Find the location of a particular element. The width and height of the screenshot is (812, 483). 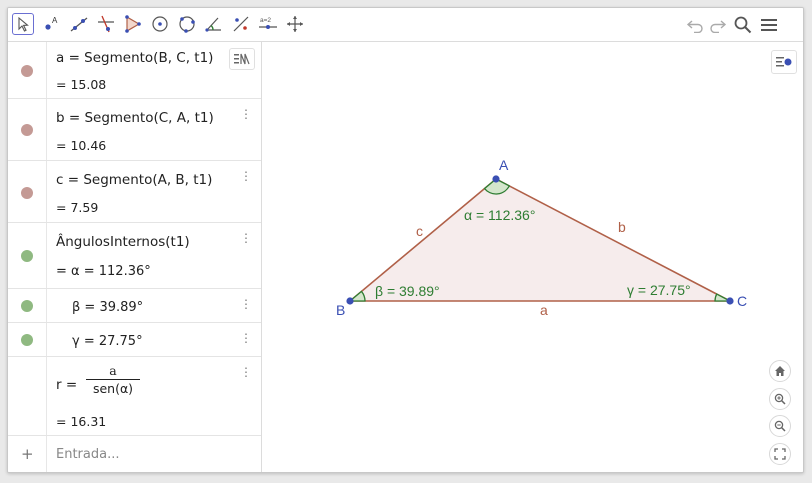

algebra-item-c: c = Segmento(A, B, t1) = 7.59 ⋮ is located at coordinates (134, 192).